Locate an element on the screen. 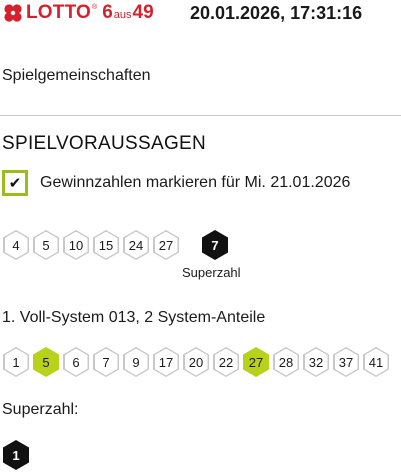 The width and height of the screenshot is (401, 475). system-ticket-title: 1. Voll-System 013, 2 System-Anteile is located at coordinates (134, 317).